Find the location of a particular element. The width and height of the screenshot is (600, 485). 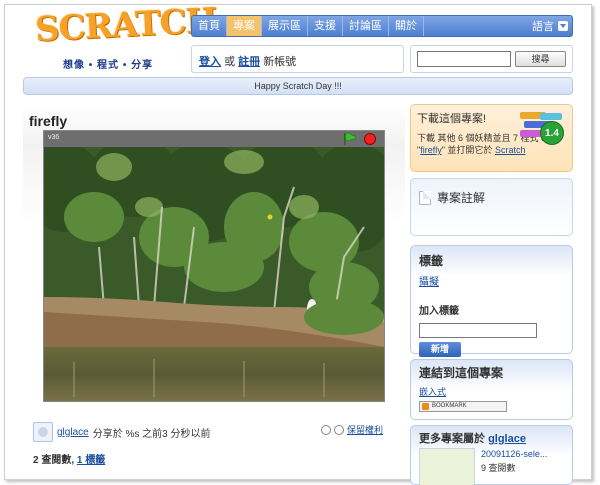

version-badge: 1.4 is located at coordinates (552, 133).